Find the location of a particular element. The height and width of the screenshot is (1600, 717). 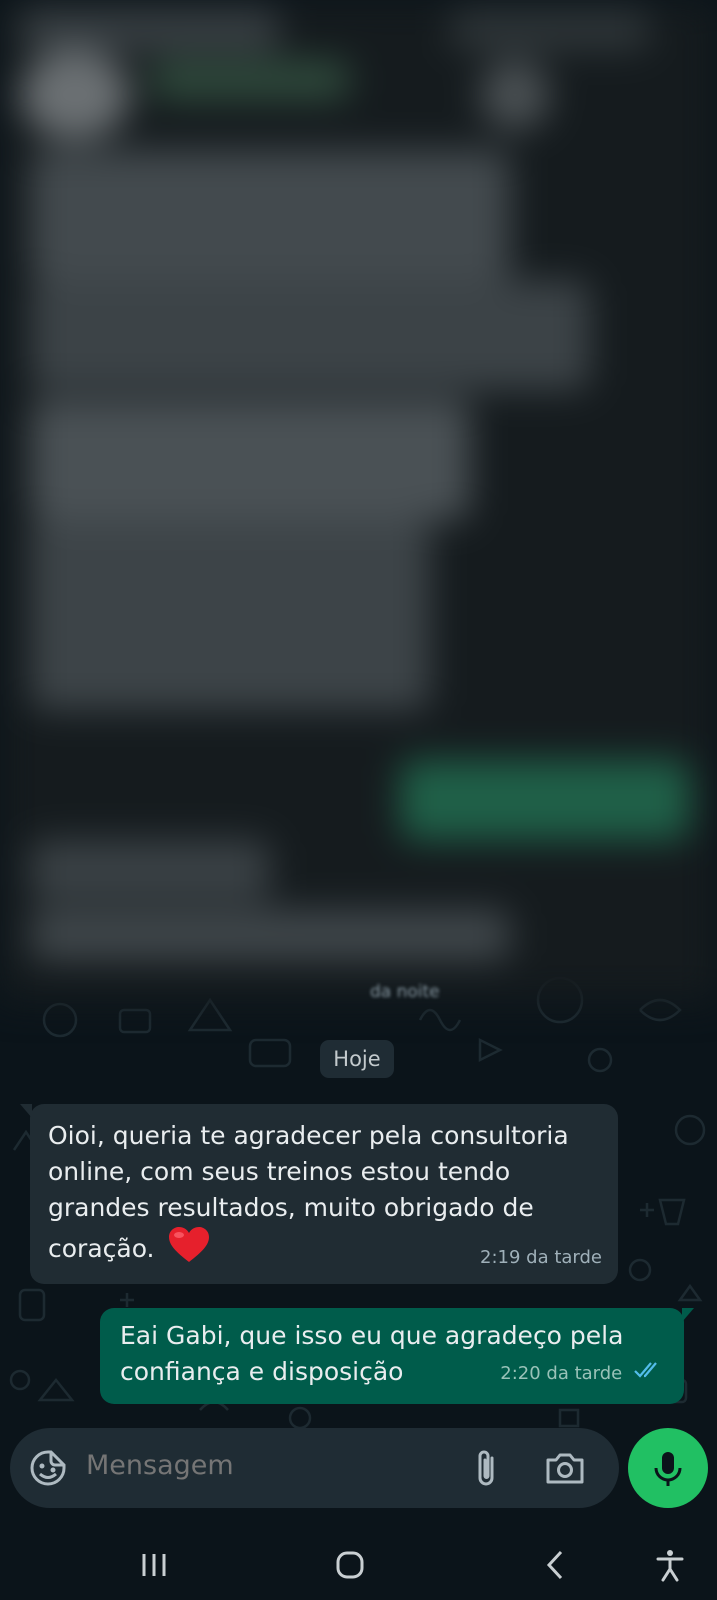

home-icon is located at coordinates (350, 1565).